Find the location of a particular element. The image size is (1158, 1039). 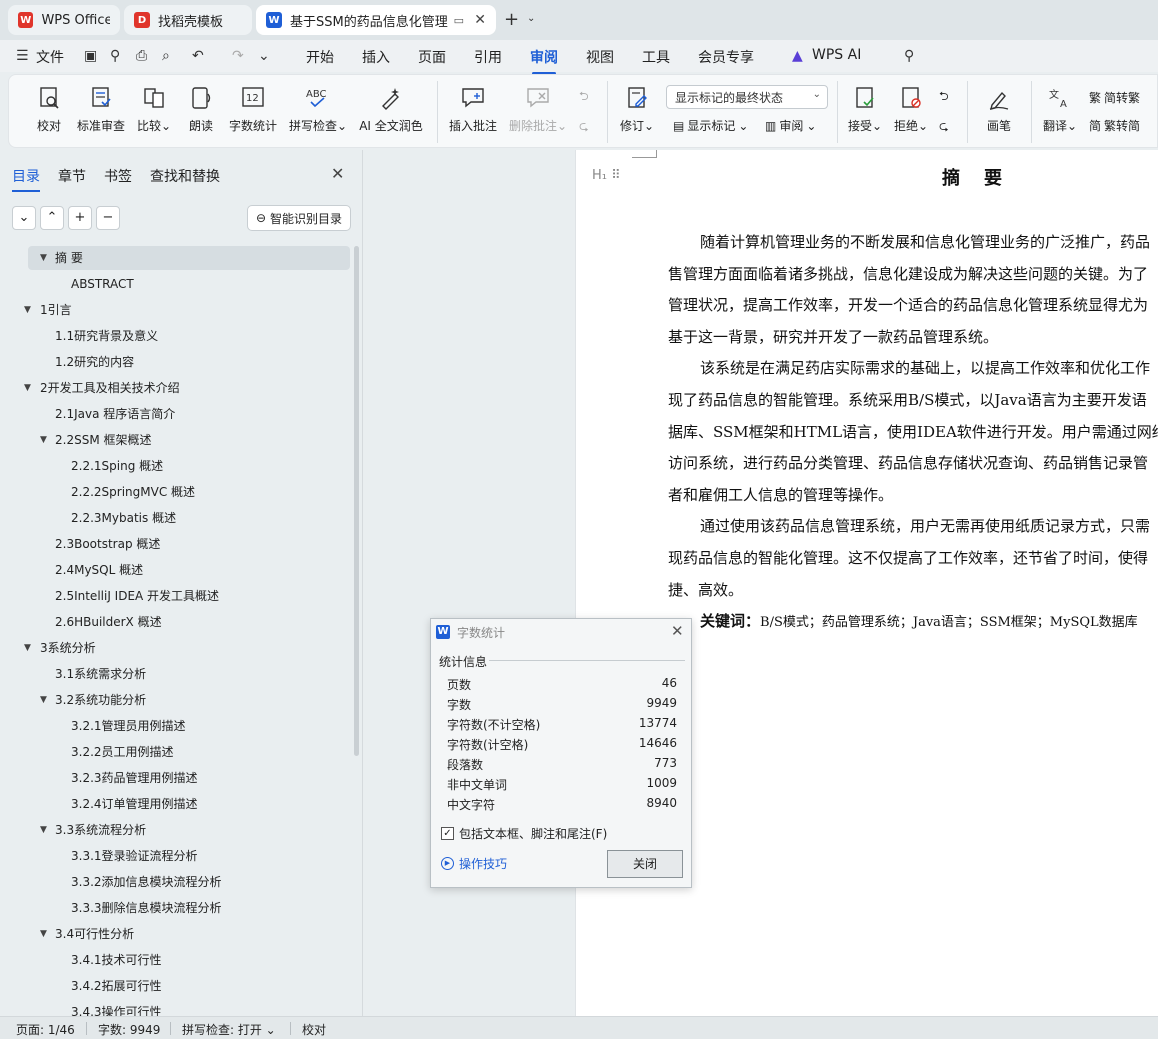

standard-review-button: 标准审查 is located at coordinates (101, 109).